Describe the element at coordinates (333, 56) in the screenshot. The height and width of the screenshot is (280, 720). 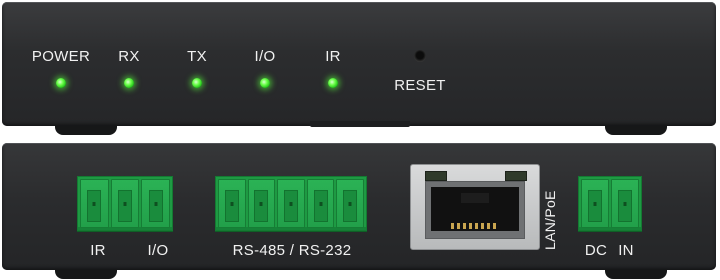
I see `indicator-label-ir: IR` at that location.